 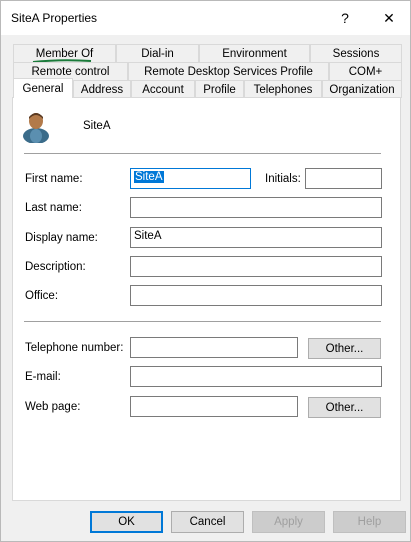 What do you see at coordinates (345, 18) in the screenshot?
I see `help-button: ?` at bounding box center [345, 18].